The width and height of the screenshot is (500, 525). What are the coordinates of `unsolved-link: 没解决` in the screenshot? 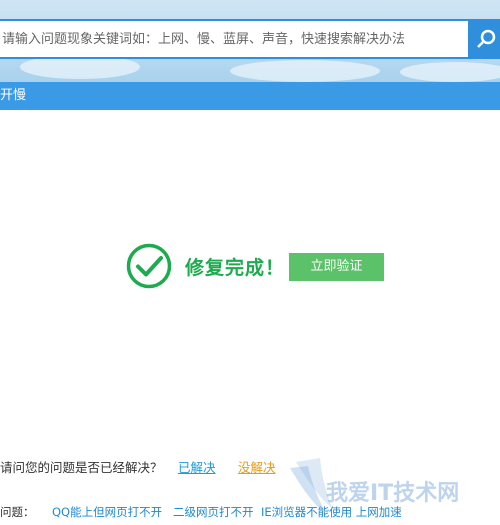 It's located at (257, 466).